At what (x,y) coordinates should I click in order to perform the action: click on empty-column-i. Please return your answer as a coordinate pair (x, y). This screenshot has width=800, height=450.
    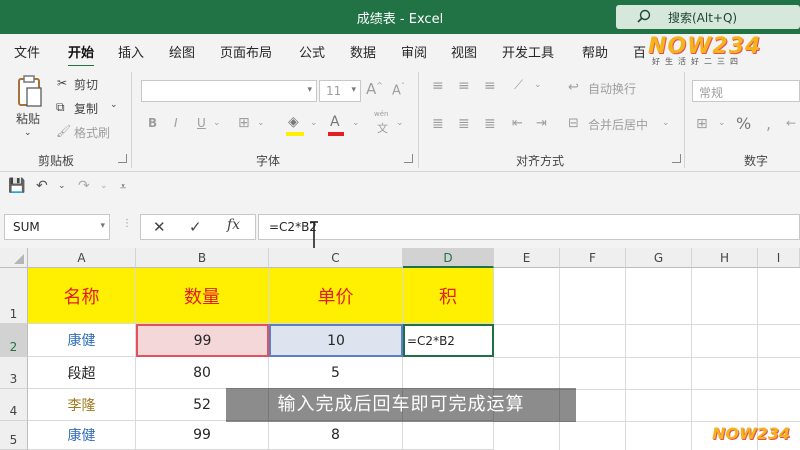
    Looking at the image, I should click on (779, 359).